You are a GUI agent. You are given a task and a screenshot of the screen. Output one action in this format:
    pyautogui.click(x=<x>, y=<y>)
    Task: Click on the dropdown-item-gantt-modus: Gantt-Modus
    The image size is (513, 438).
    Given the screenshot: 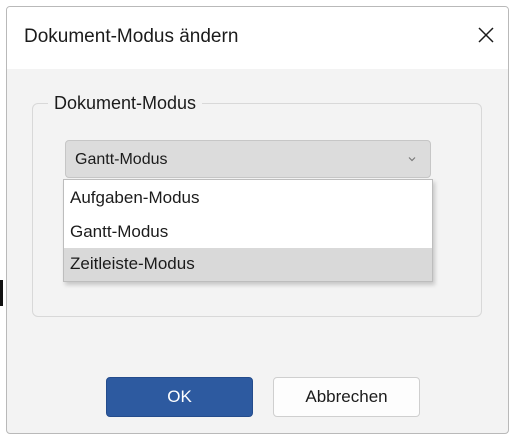 What is the action you would take?
    pyautogui.click(x=248, y=232)
    